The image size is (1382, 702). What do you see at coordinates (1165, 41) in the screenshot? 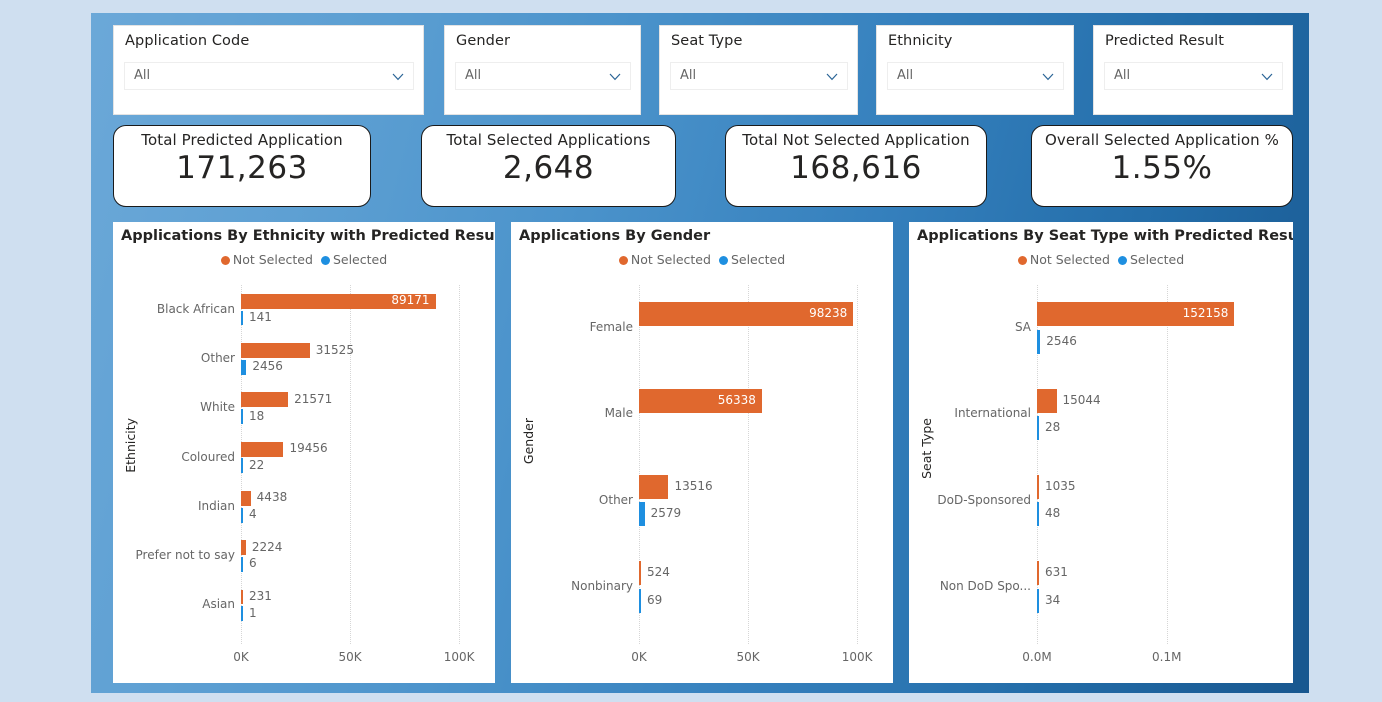
I see `slicer-title: Predicted Result` at bounding box center [1165, 41].